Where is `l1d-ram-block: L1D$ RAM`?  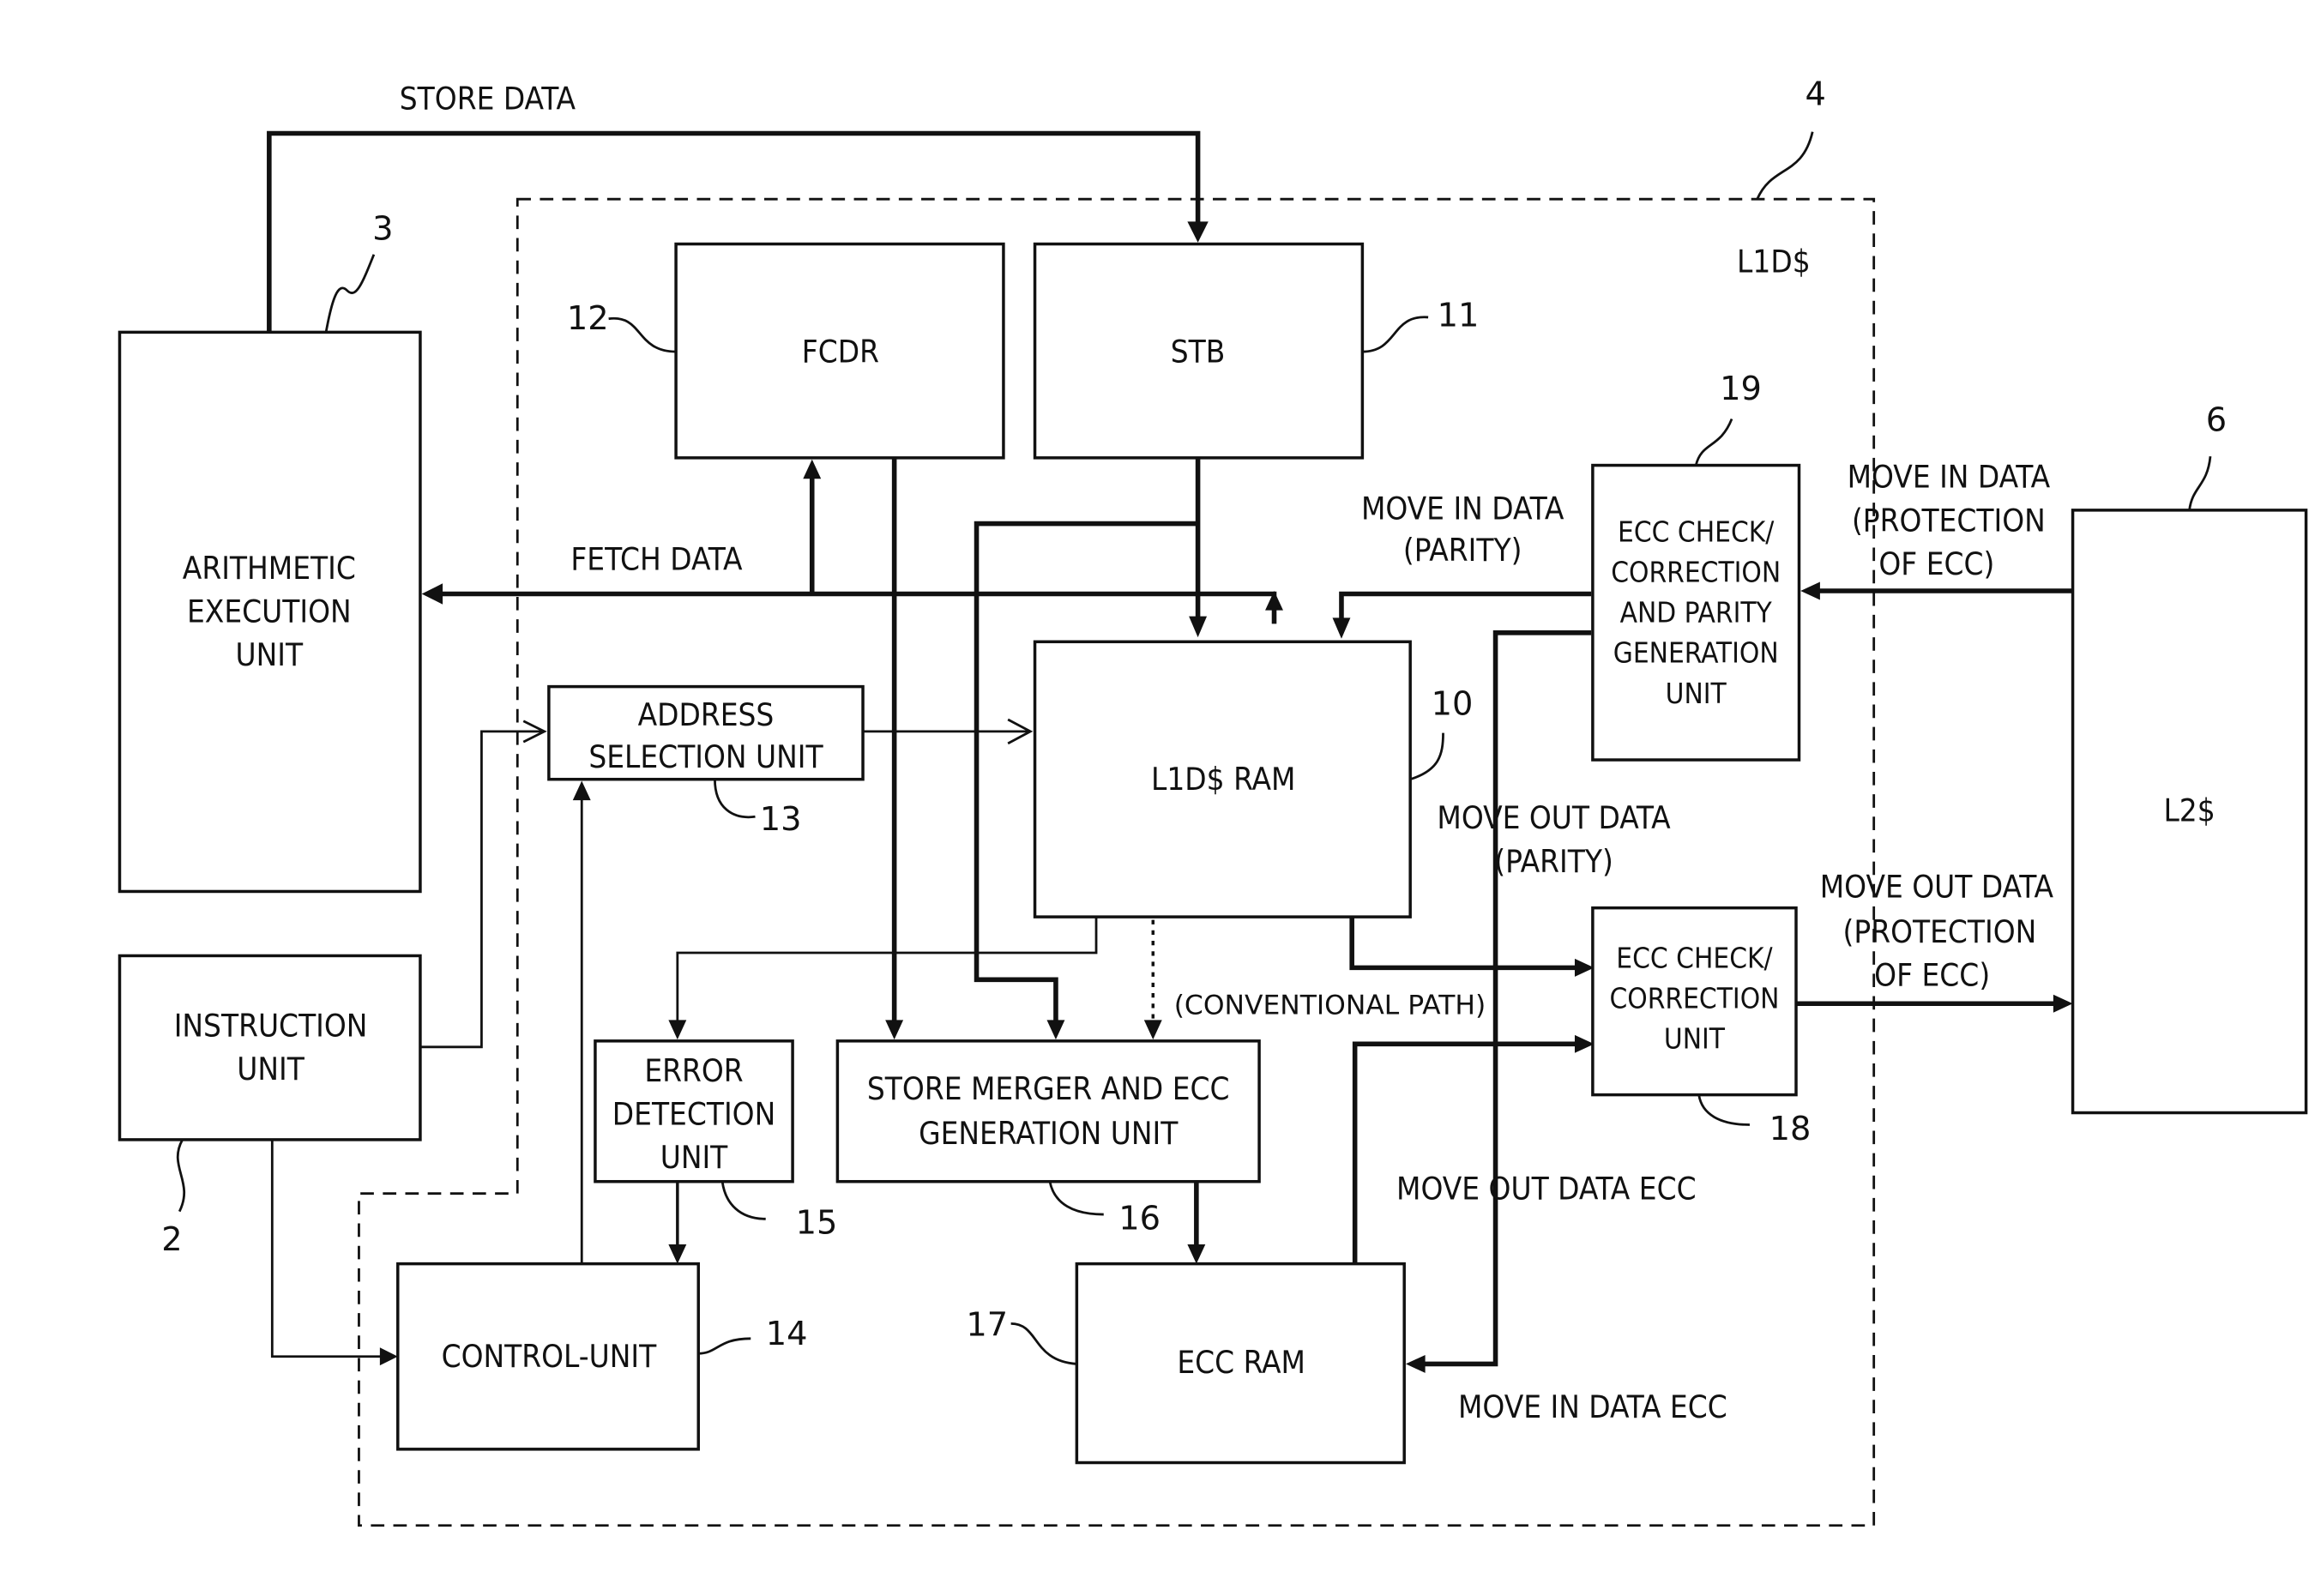
l1d-ram-block: L1D$ RAM is located at coordinates (1222, 779).